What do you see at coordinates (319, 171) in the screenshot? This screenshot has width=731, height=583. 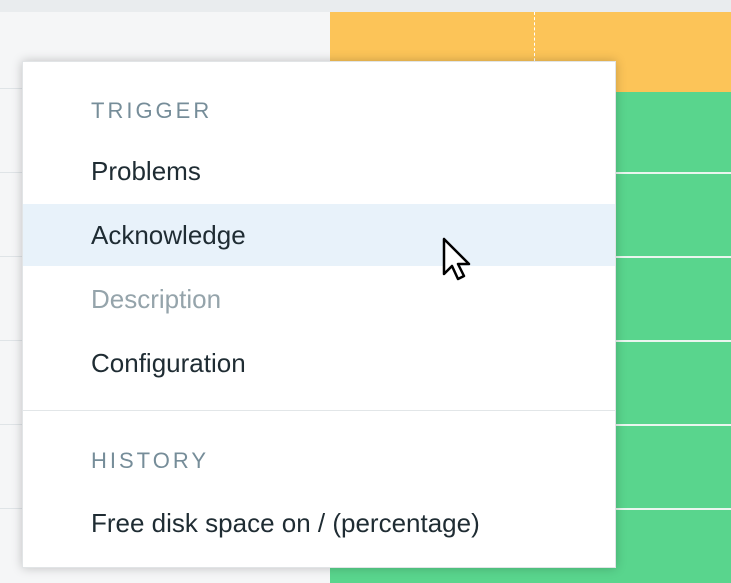 I see `menu-item-problems: Problems` at bounding box center [319, 171].